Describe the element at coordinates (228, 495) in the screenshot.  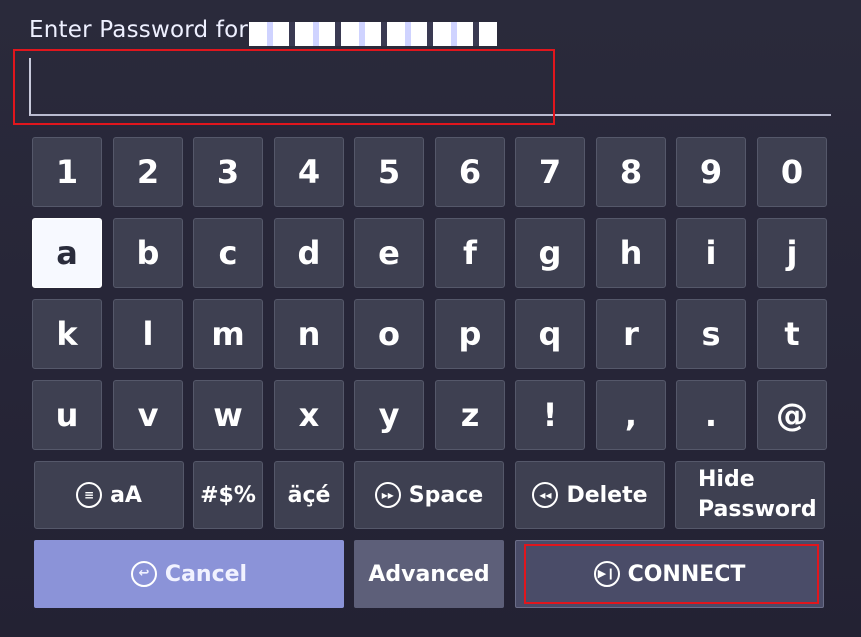
I see `symbols-key: #$%` at that location.